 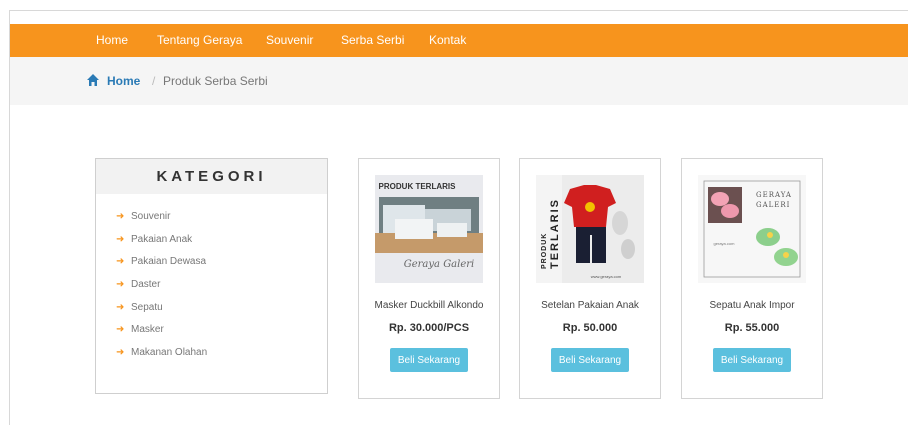 What do you see at coordinates (93, 80) in the screenshot?
I see `home-icon` at bounding box center [93, 80].